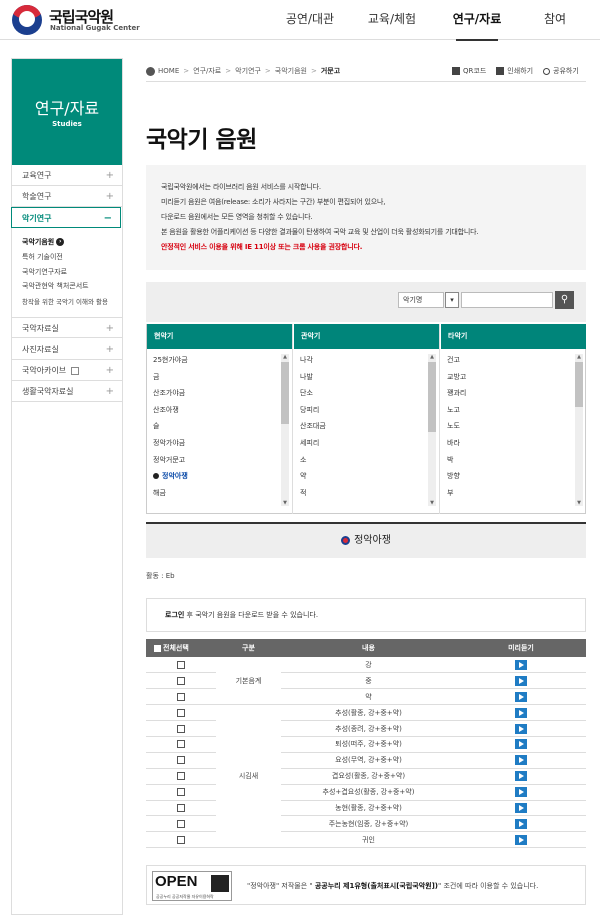  I want to click on sidebar-item-photo: 사진자료실 +, so click(67, 349).